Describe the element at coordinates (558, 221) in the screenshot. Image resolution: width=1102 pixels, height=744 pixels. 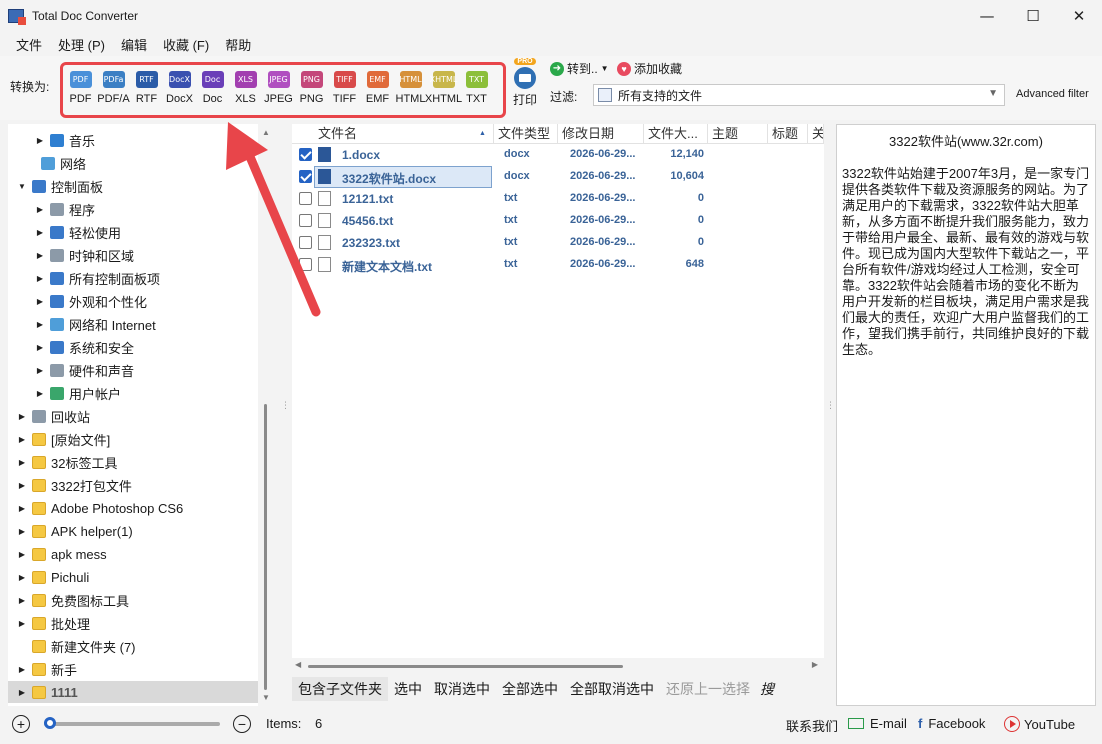
I see `file-row: 45456.txt txt 2026-06-29... 0` at that location.